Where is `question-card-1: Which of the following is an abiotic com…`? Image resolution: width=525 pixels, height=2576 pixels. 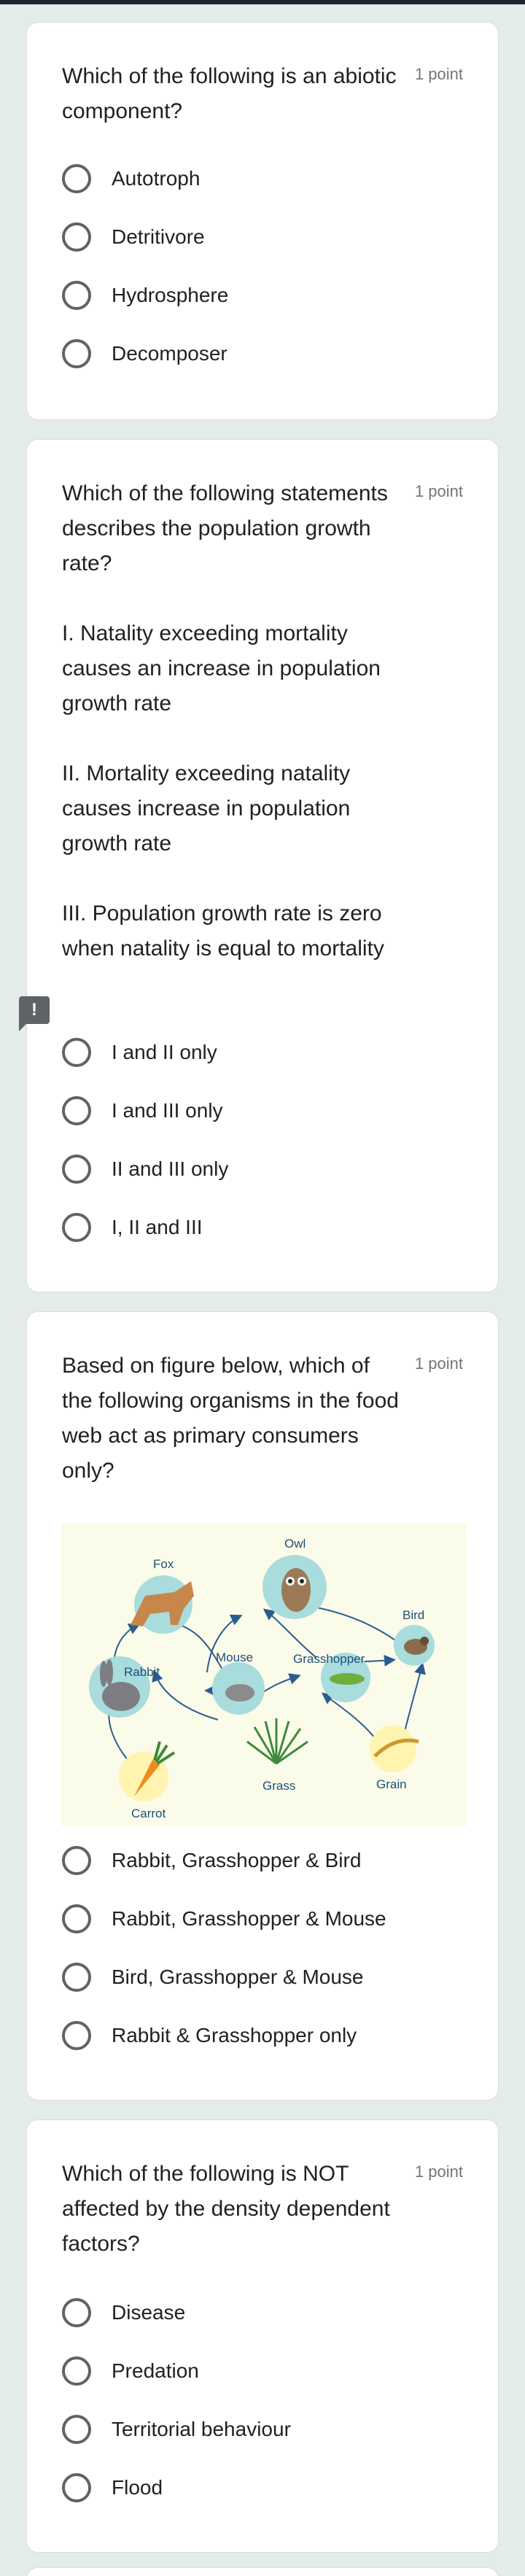
question-card-1: Which of the following is an abiotic com… is located at coordinates (262, 221).